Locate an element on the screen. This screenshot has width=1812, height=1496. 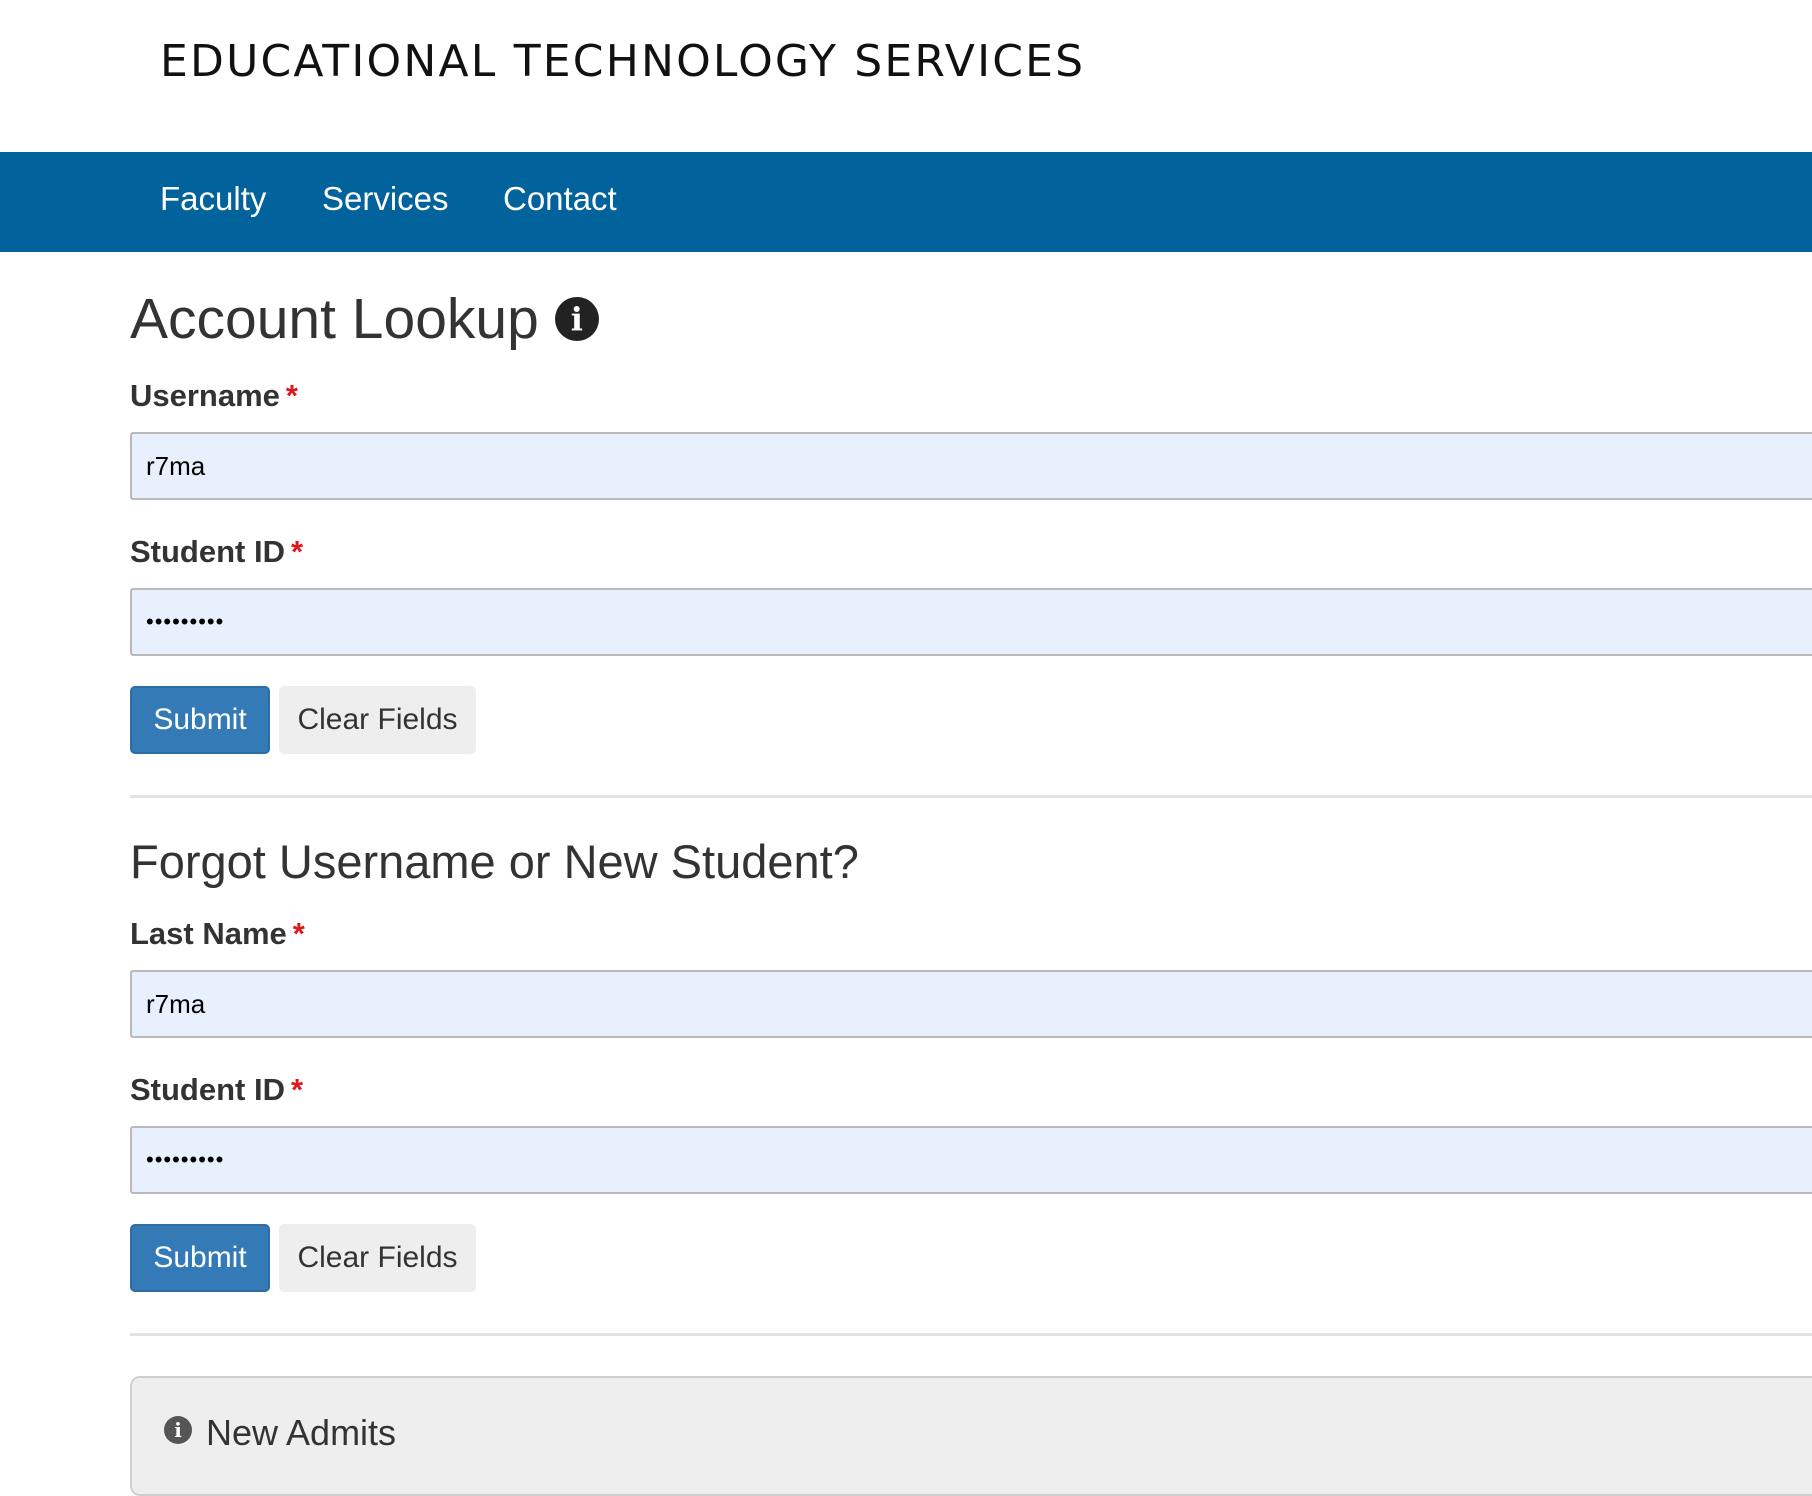
last-name-label: Last Name * is located at coordinates (217, 934).